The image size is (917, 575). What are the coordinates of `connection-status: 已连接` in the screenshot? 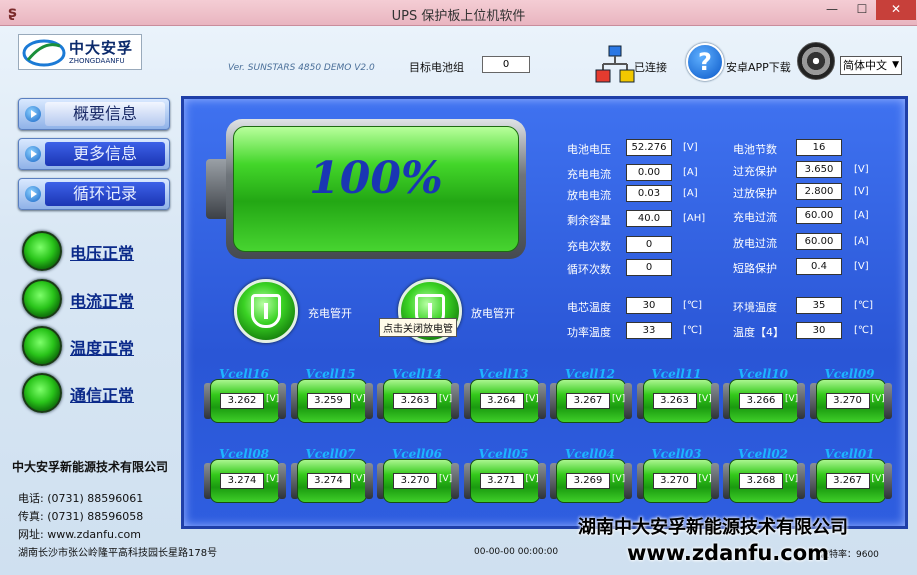 It's located at (650, 67).